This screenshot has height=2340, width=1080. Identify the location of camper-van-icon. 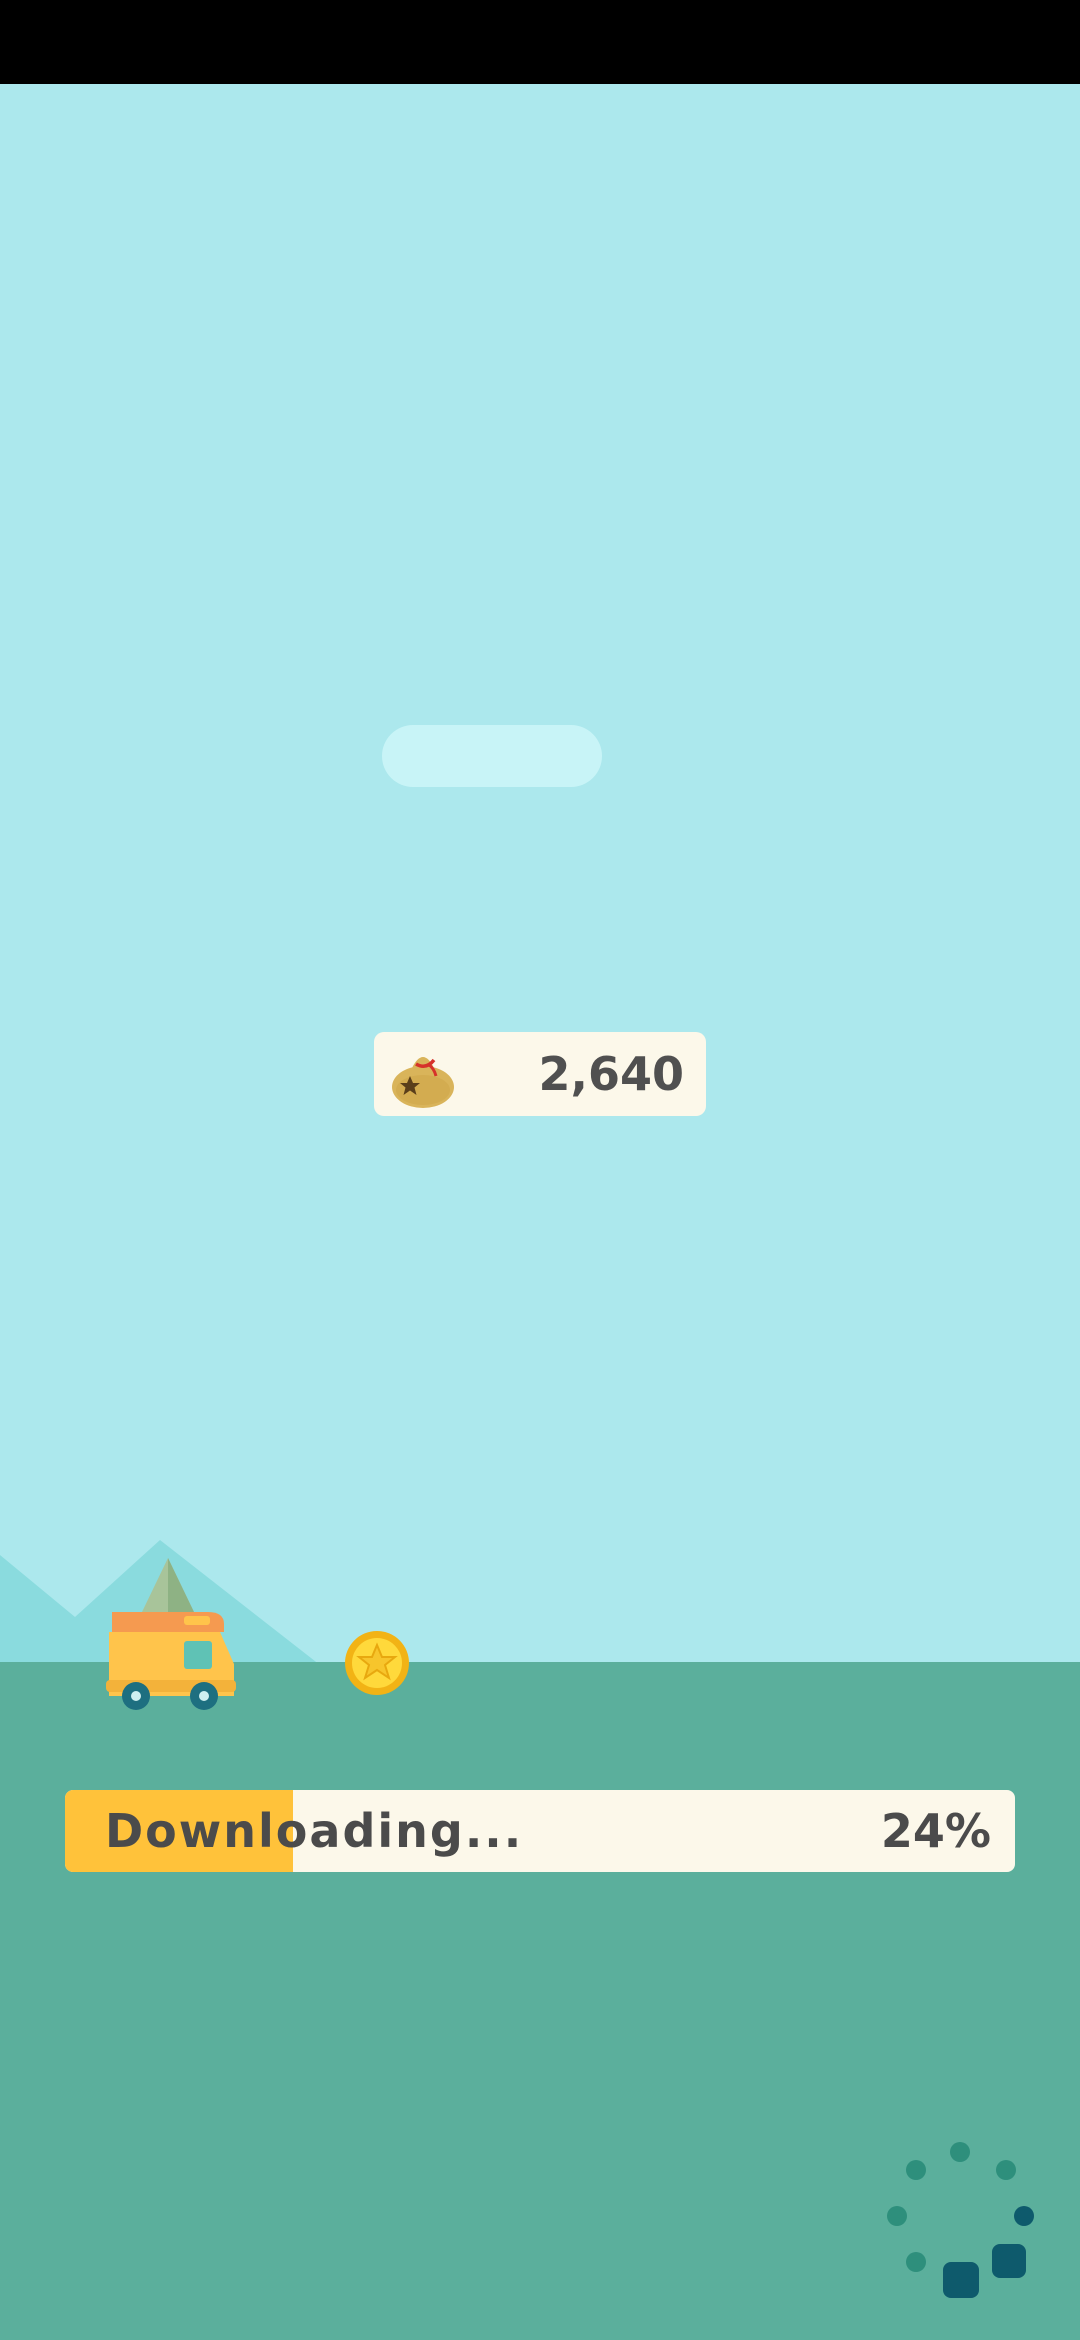
(171, 1634).